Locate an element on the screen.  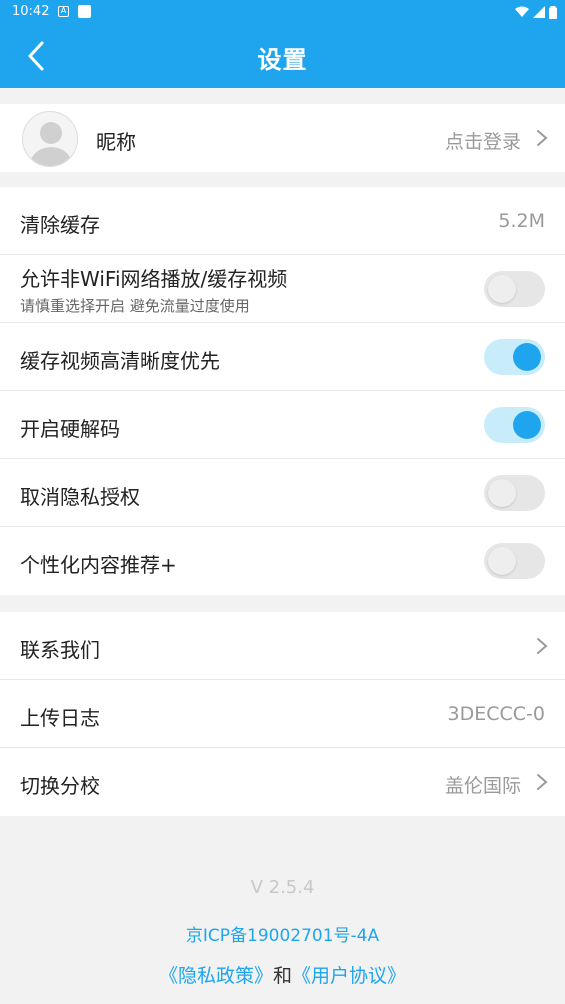
status-bar: 10:42 A is located at coordinates (282, 12).